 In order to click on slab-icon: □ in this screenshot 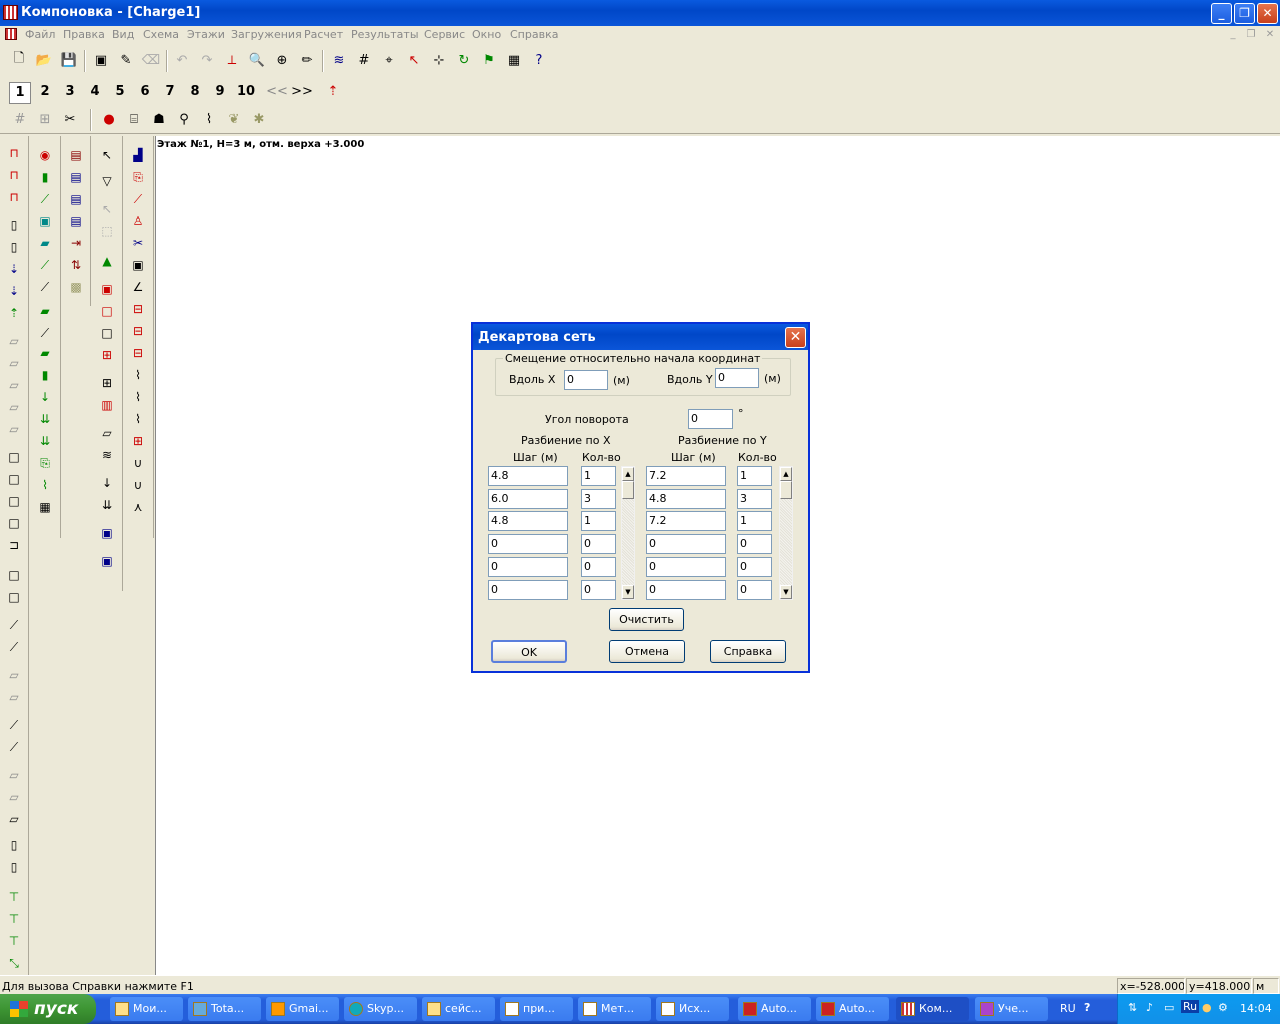, I will do `click(14, 457)`.